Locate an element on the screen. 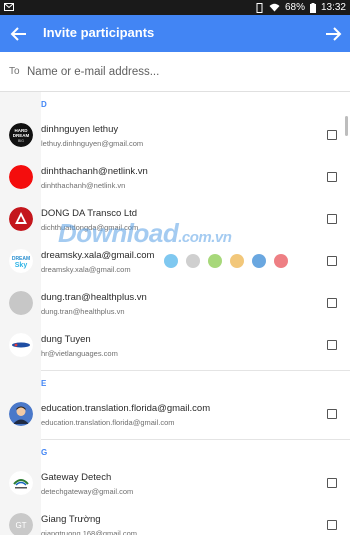  contact-name: Gateway Detech is located at coordinates (76, 477).